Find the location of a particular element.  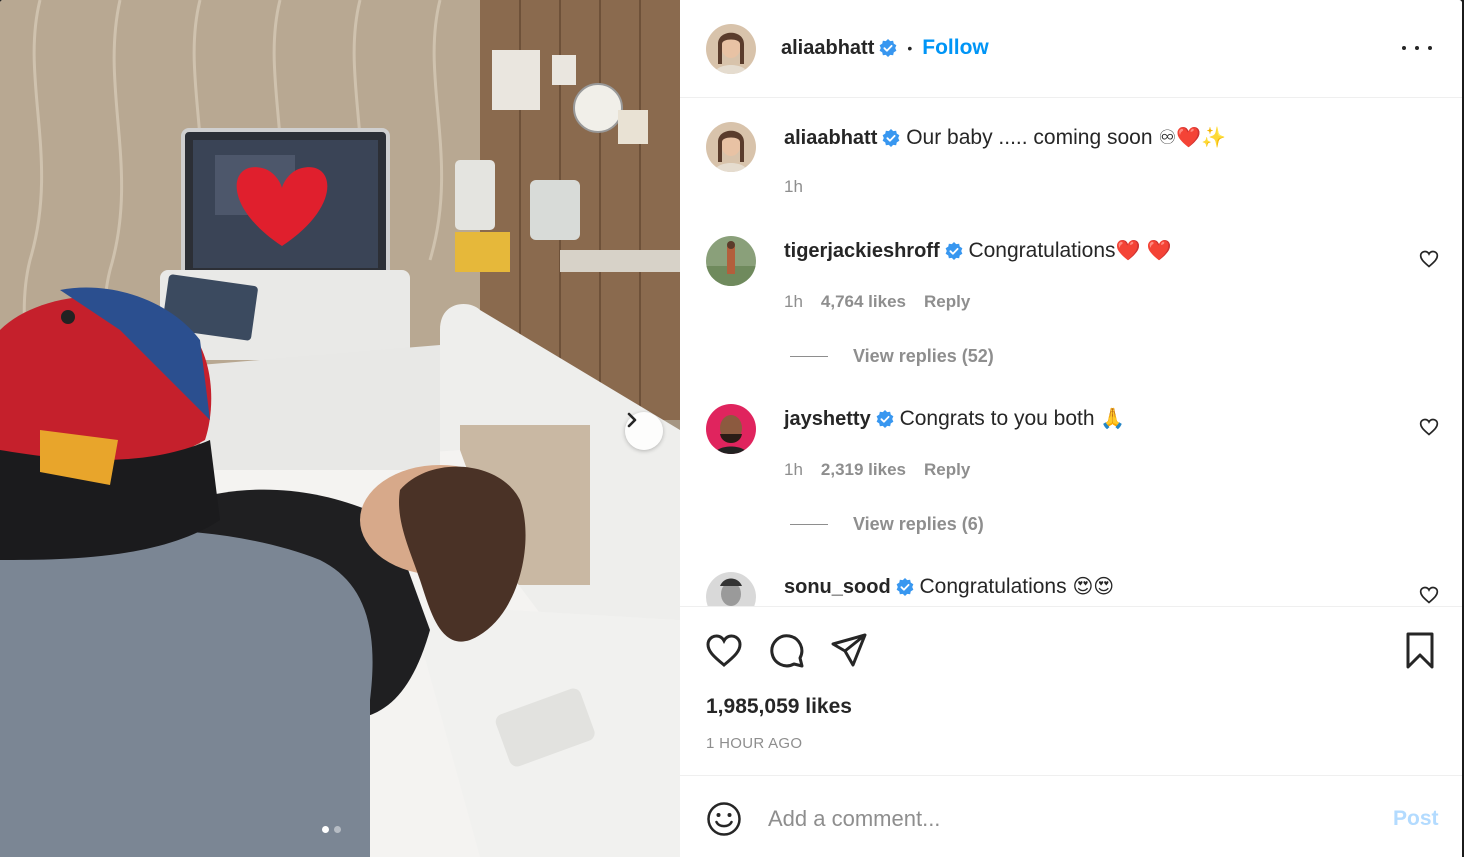

commenter-username: sonu_sood is located at coordinates (837, 587).